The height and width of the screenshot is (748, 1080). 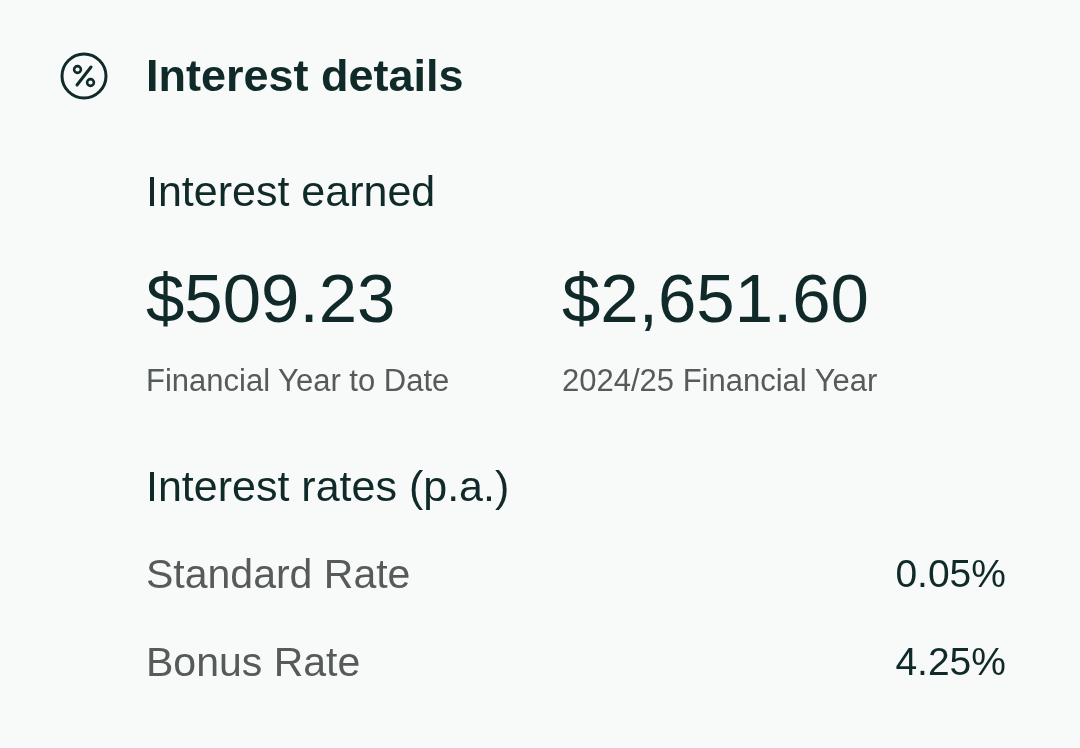 What do you see at coordinates (84, 76) in the screenshot?
I see `percent-circle-icon` at bounding box center [84, 76].